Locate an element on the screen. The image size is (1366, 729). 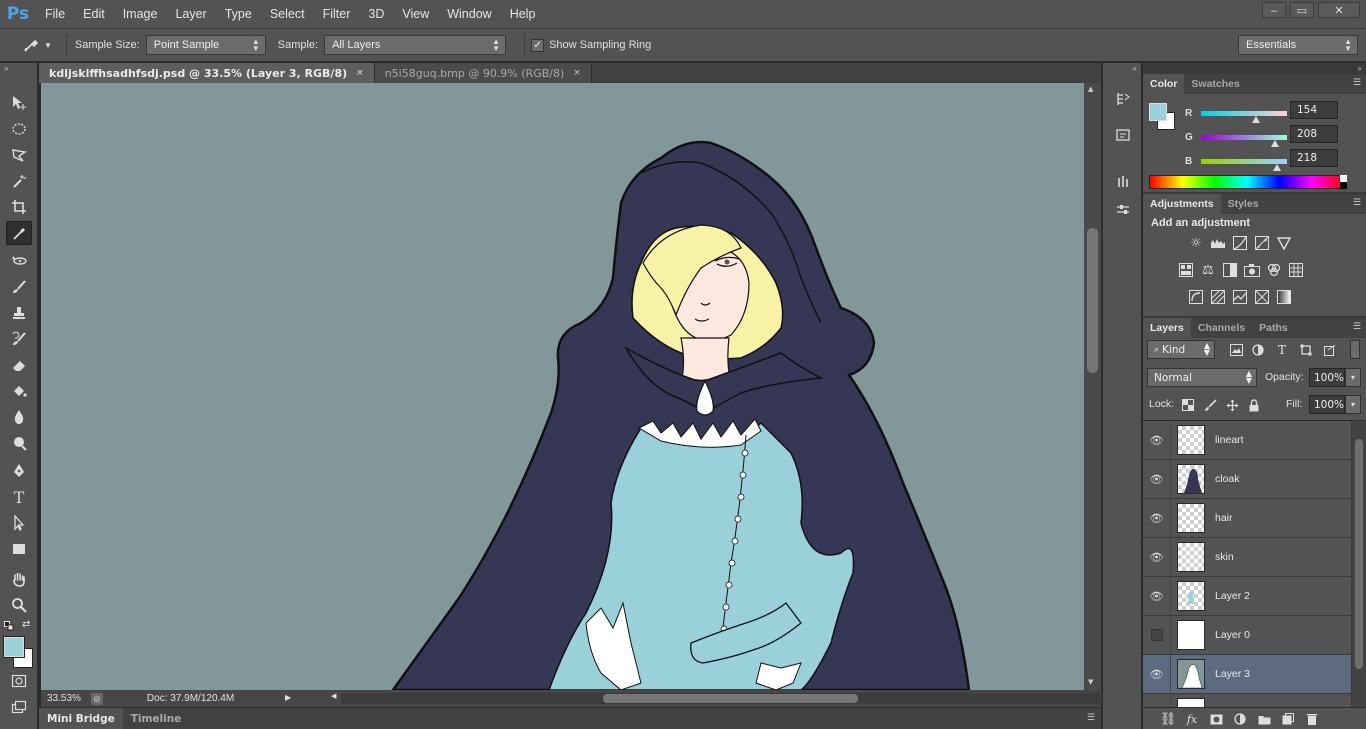
marquee-tool-icon is located at coordinates (19, 129).